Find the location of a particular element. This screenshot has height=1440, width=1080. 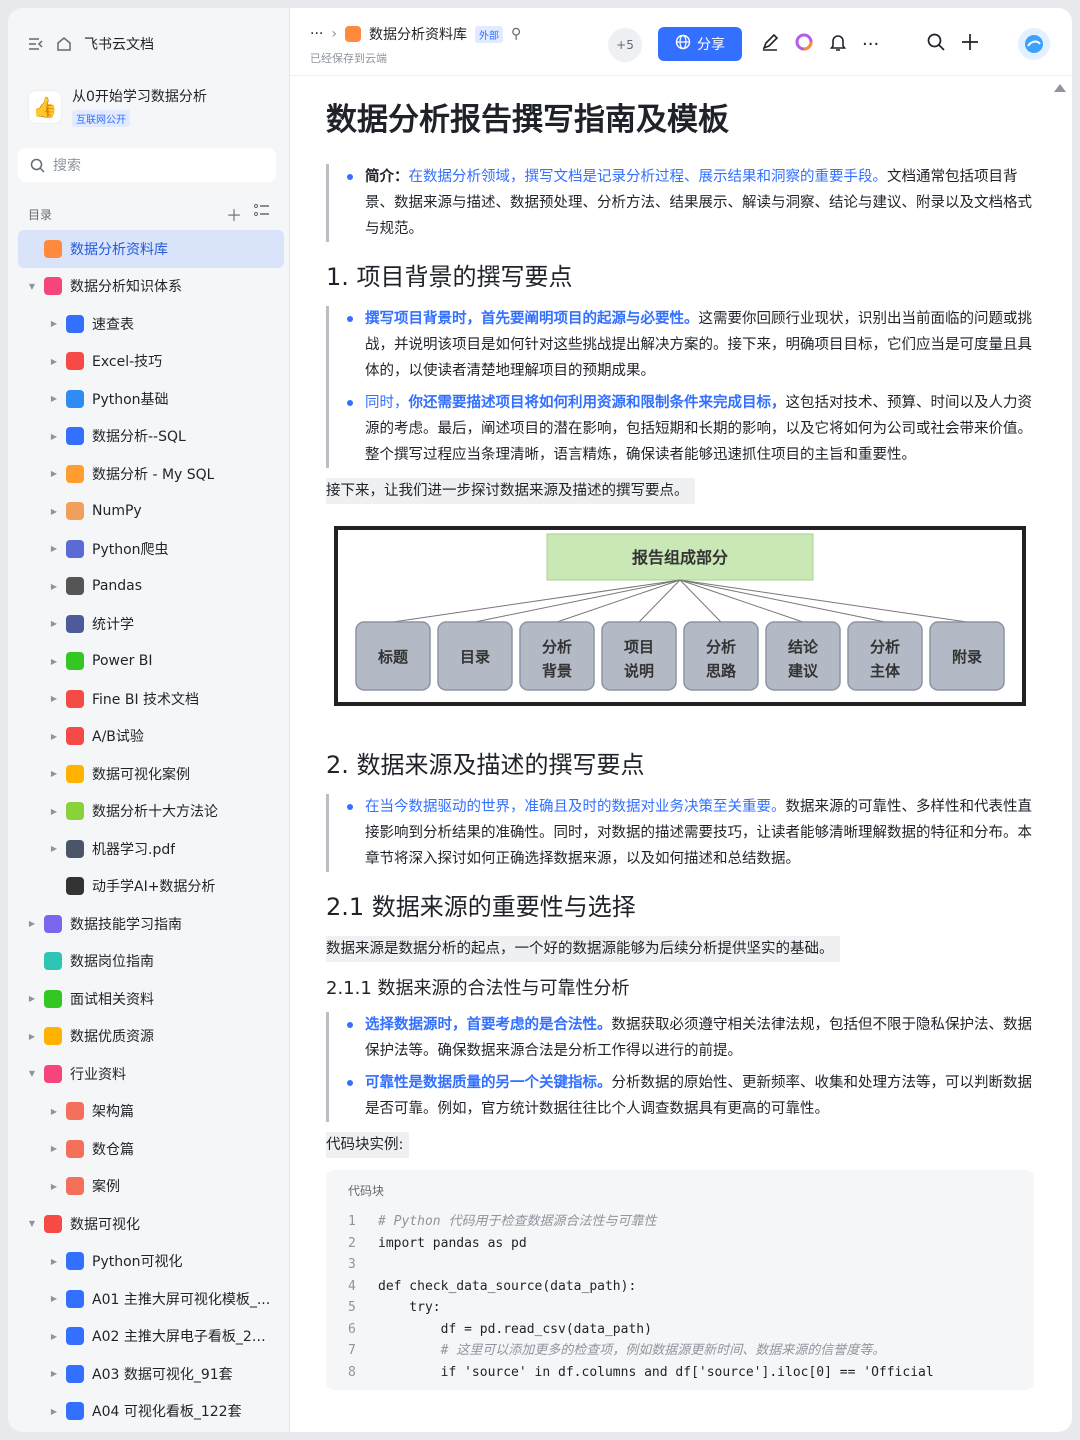

sidebar-item: ▶ 统计学 is located at coordinates (149, 624).